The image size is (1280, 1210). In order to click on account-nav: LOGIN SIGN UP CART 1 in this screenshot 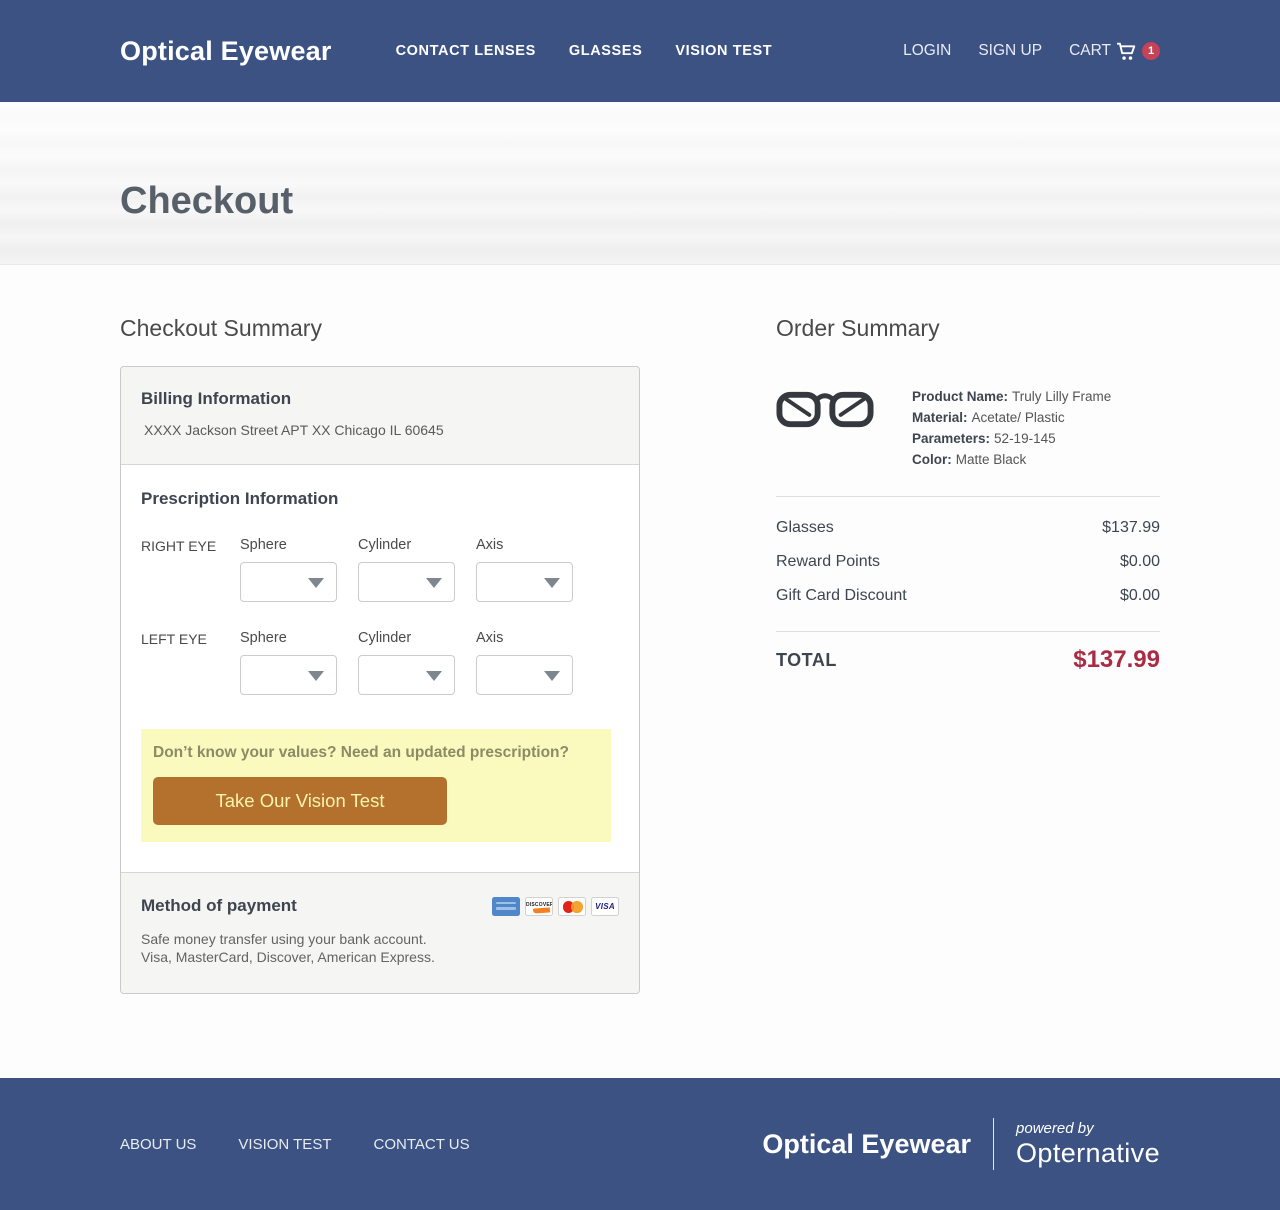, I will do `click(1031, 51)`.